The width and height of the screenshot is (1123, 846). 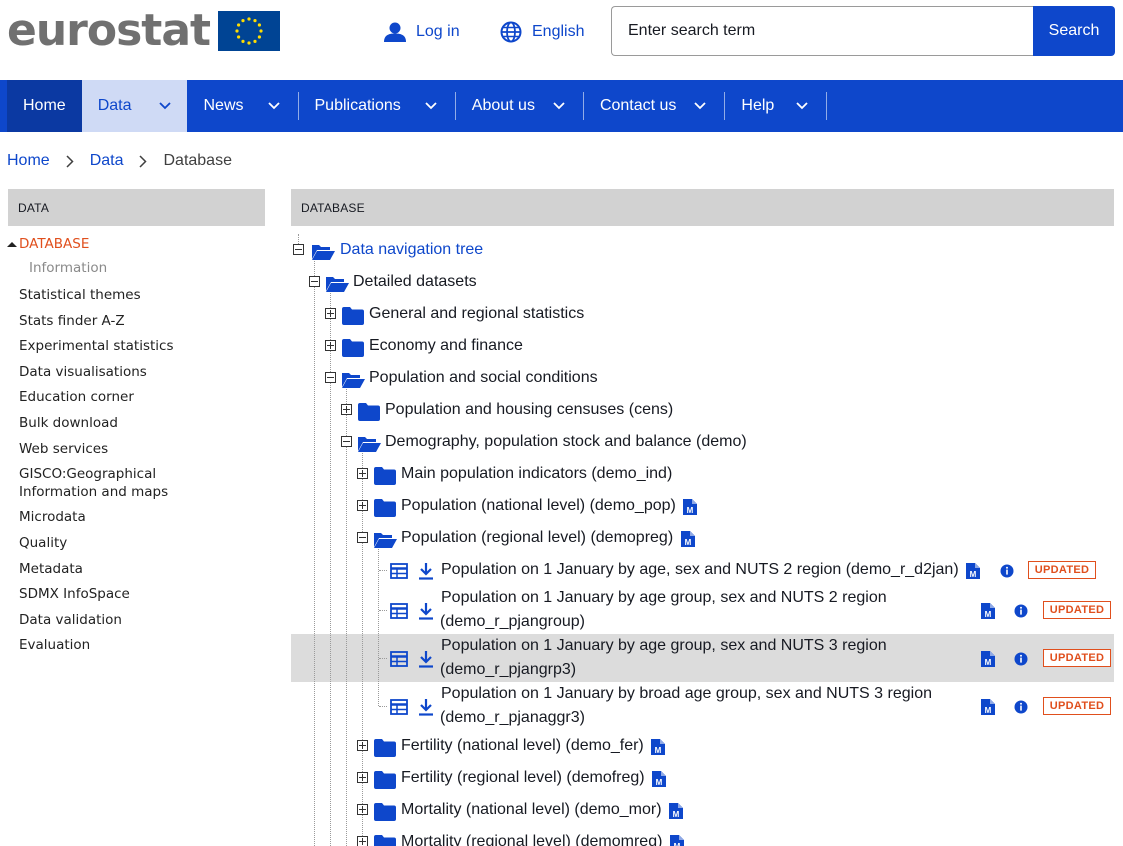 What do you see at coordinates (68, 423) in the screenshot?
I see `sidebar-item-bulk-download: Bulk download` at bounding box center [68, 423].